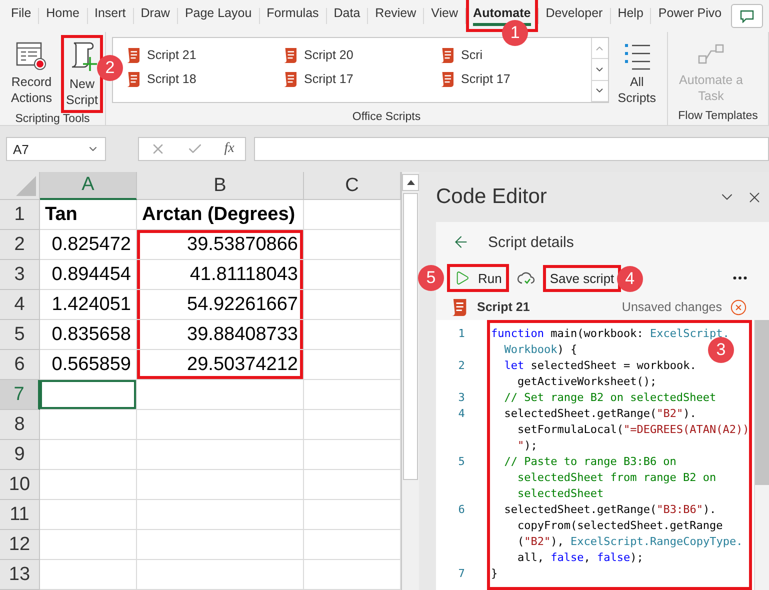  I want to click on ribbon-tab: View, so click(445, 16).